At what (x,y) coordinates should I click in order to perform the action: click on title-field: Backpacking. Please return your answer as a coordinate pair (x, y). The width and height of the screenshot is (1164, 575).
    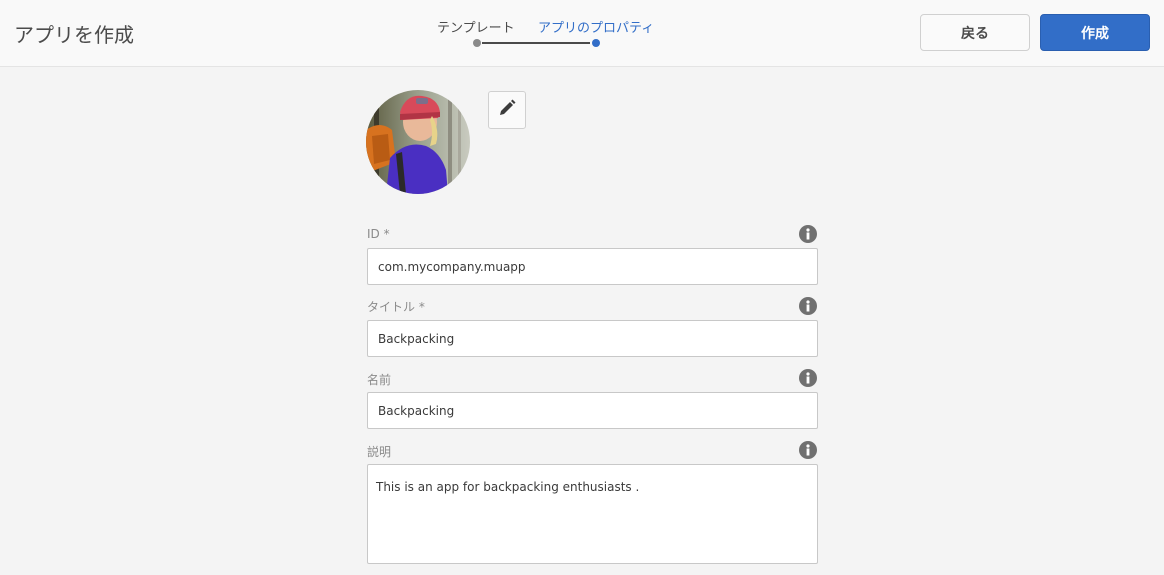
    Looking at the image, I should click on (592, 338).